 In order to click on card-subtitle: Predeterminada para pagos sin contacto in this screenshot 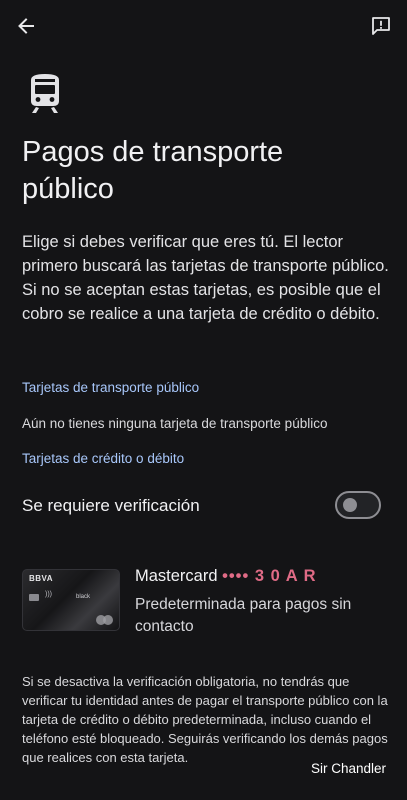, I will do `click(243, 615)`.